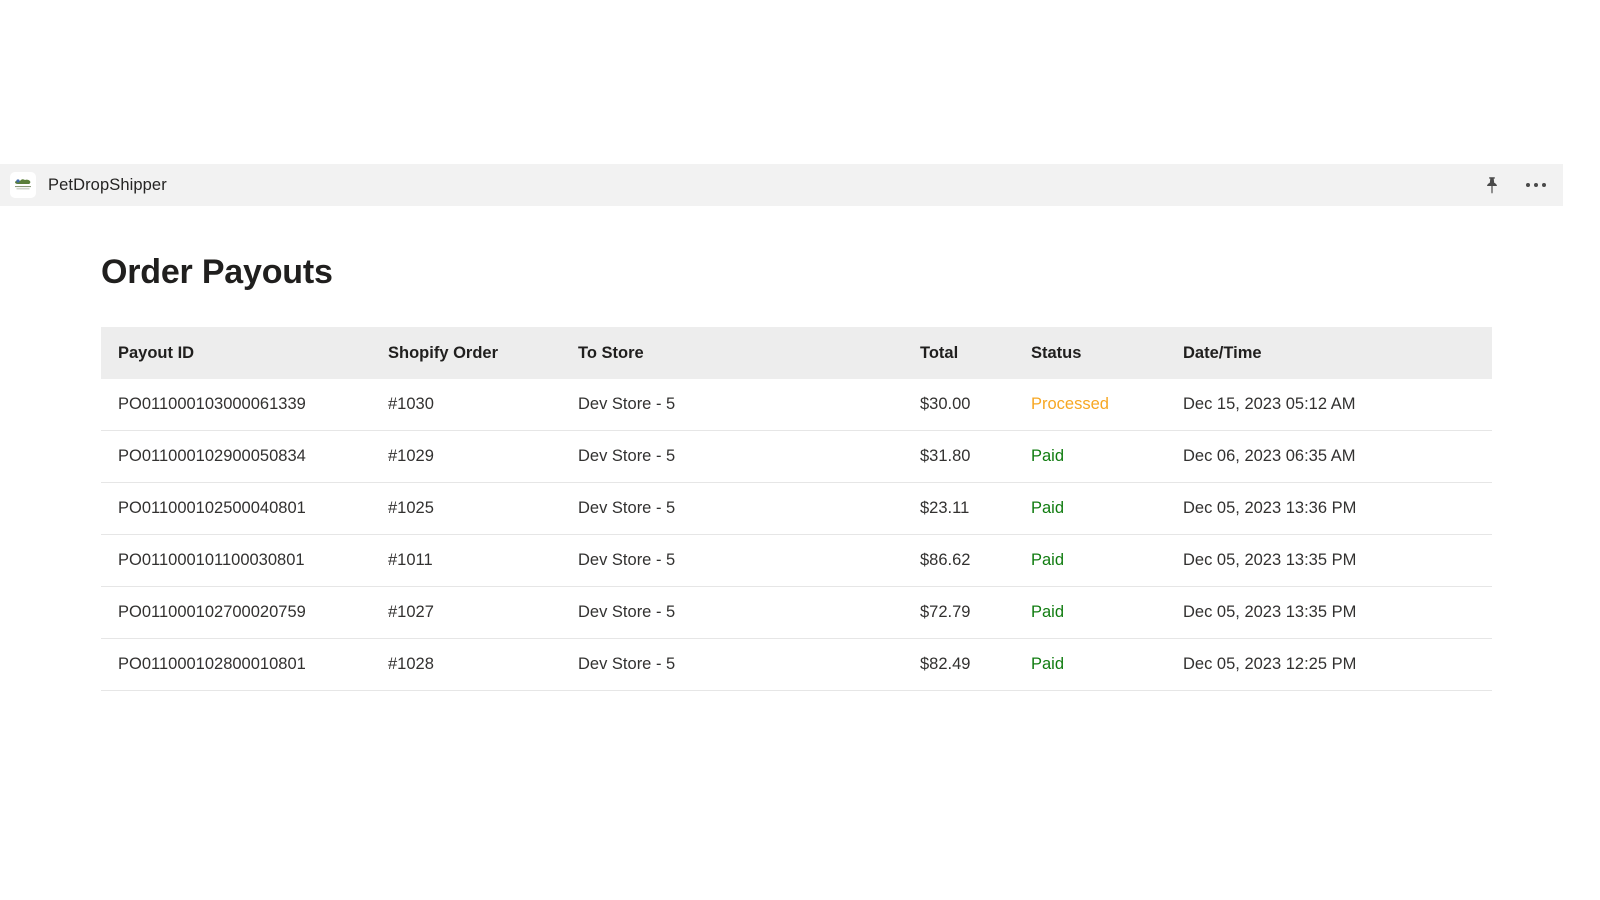 The image size is (1600, 900). I want to click on cell-shopify-order: #1030, so click(483, 405).